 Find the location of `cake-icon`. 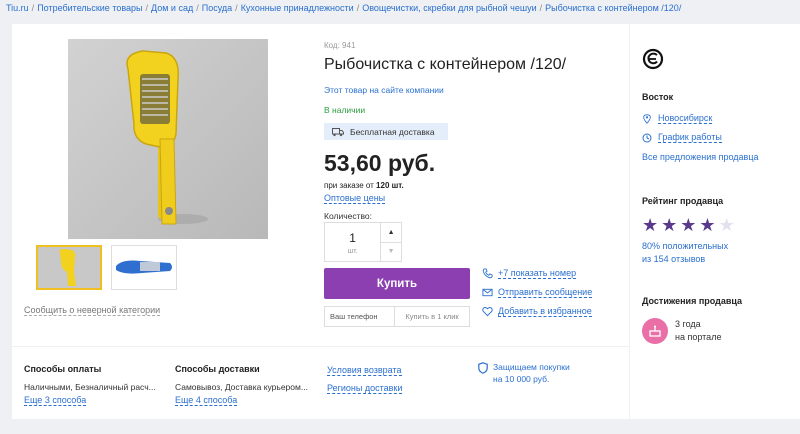

cake-icon is located at coordinates (655, 331).